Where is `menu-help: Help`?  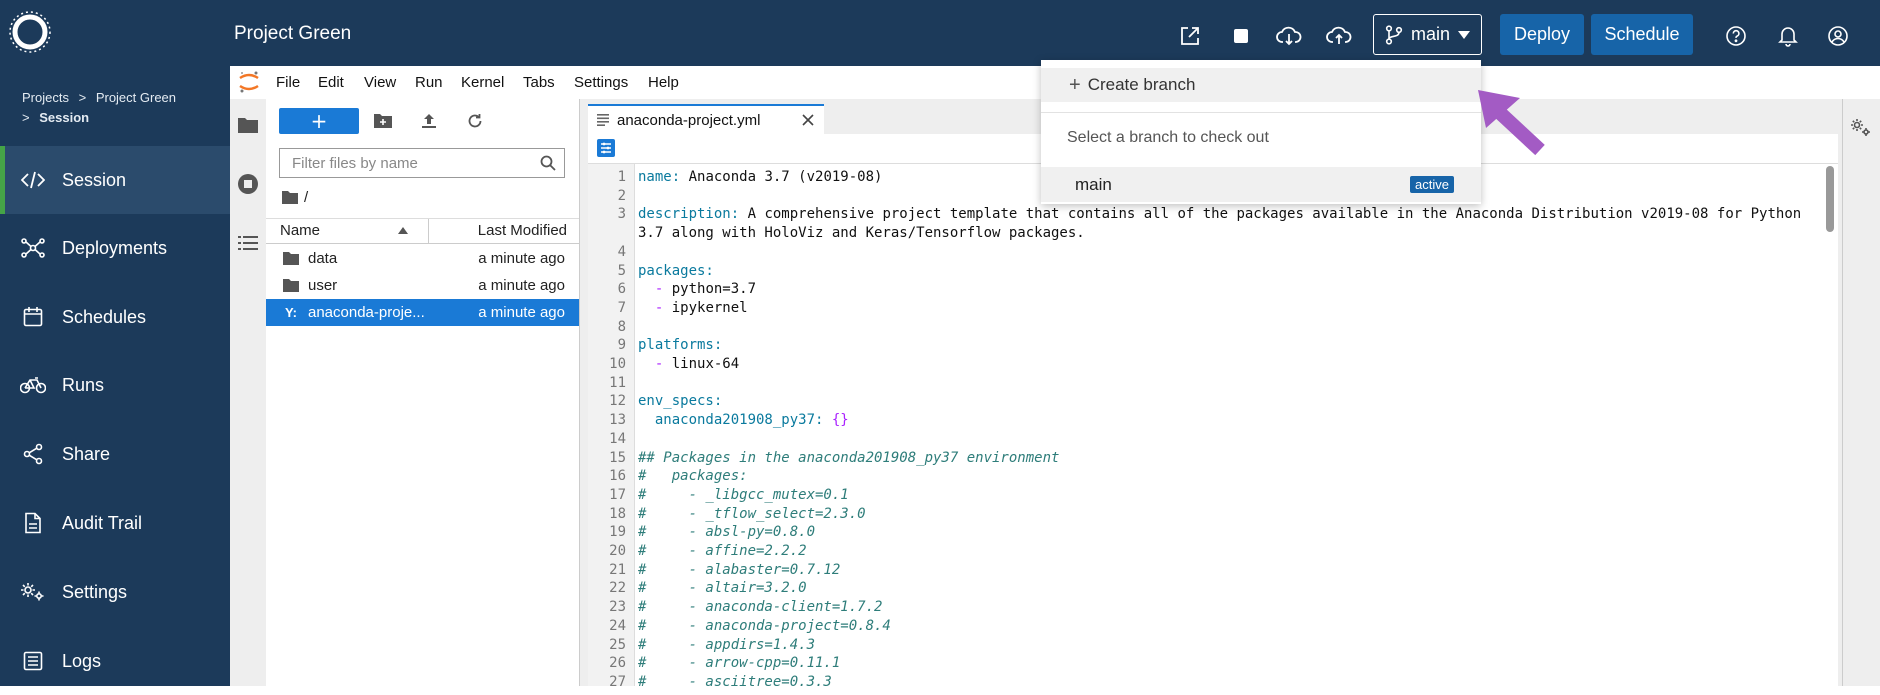
menu-help: Help is located at coordinates (663, 82).